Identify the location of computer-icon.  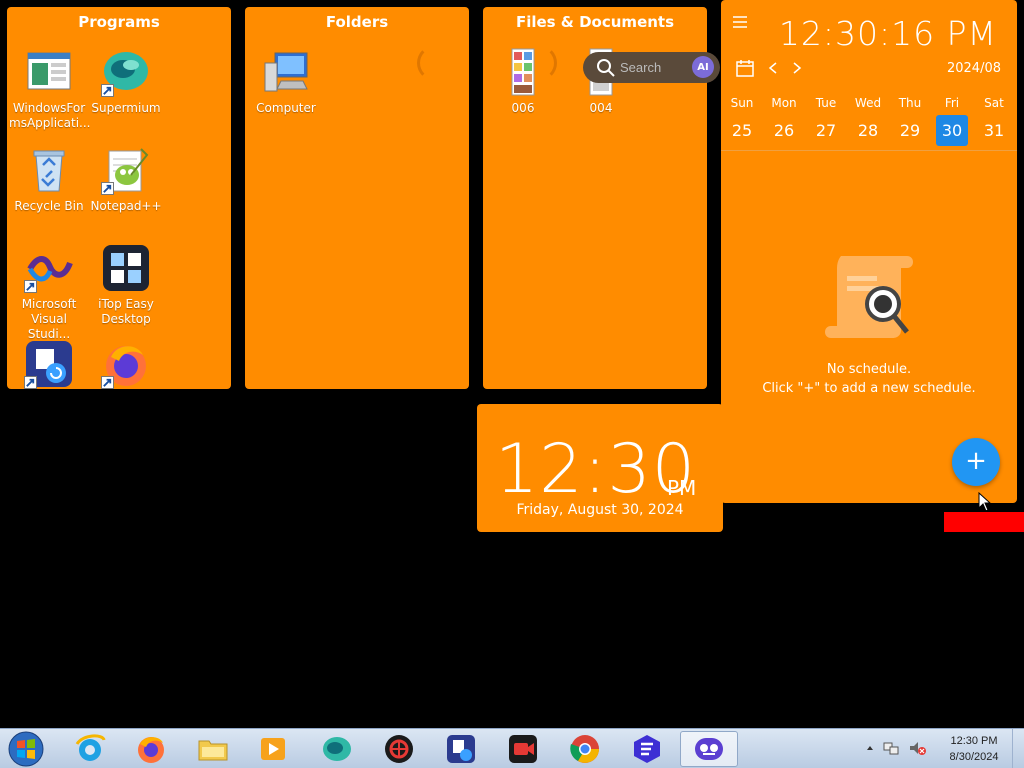
(286, 72).